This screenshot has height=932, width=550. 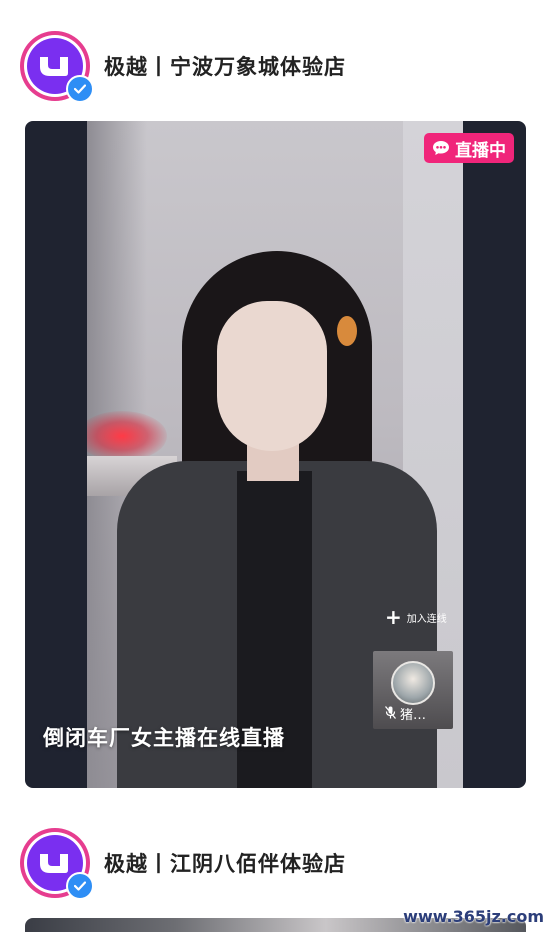 I want to click on join-call-label: 加入连线, so click(x=426, y=619).